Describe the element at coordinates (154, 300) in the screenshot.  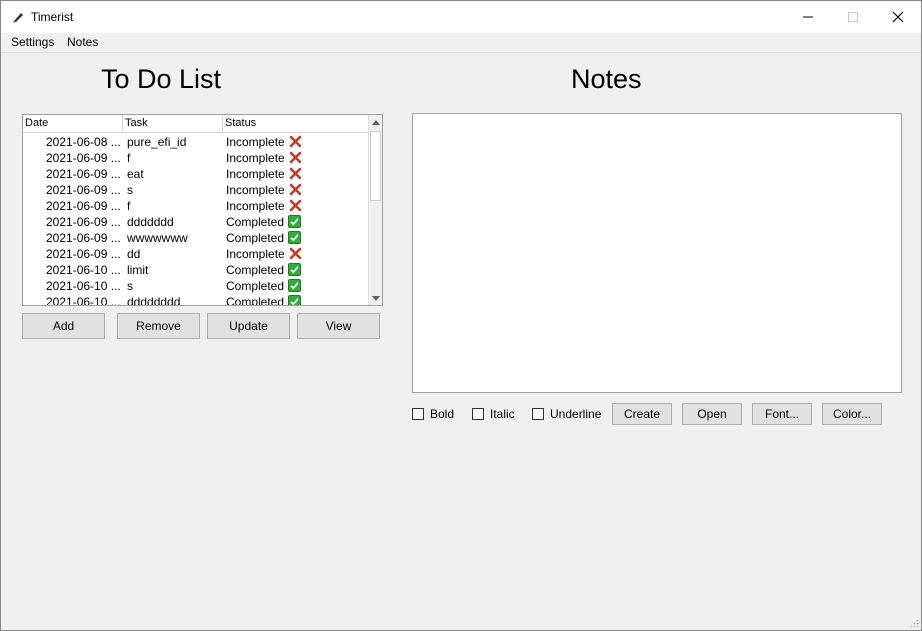
I see `row-task: dddddddd` at that location.